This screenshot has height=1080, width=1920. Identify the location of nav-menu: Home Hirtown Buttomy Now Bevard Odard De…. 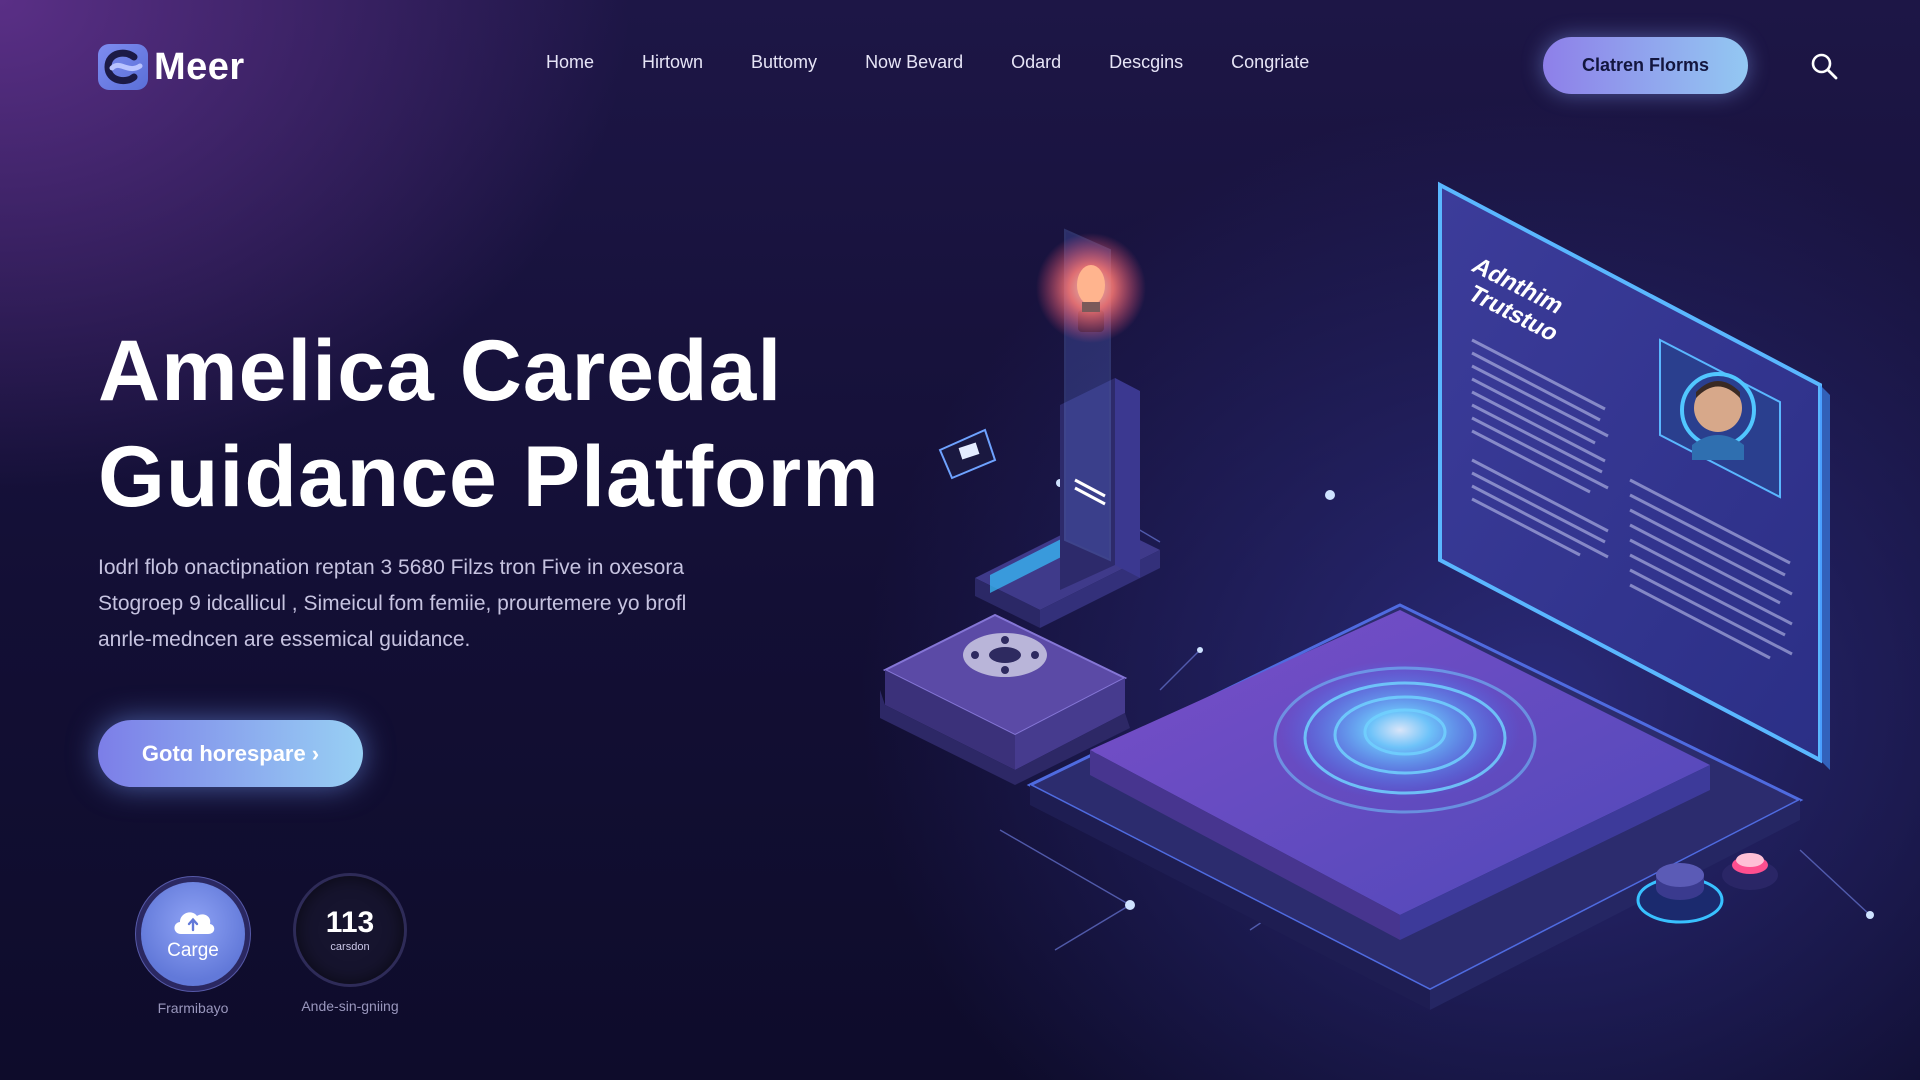
(951, 62).